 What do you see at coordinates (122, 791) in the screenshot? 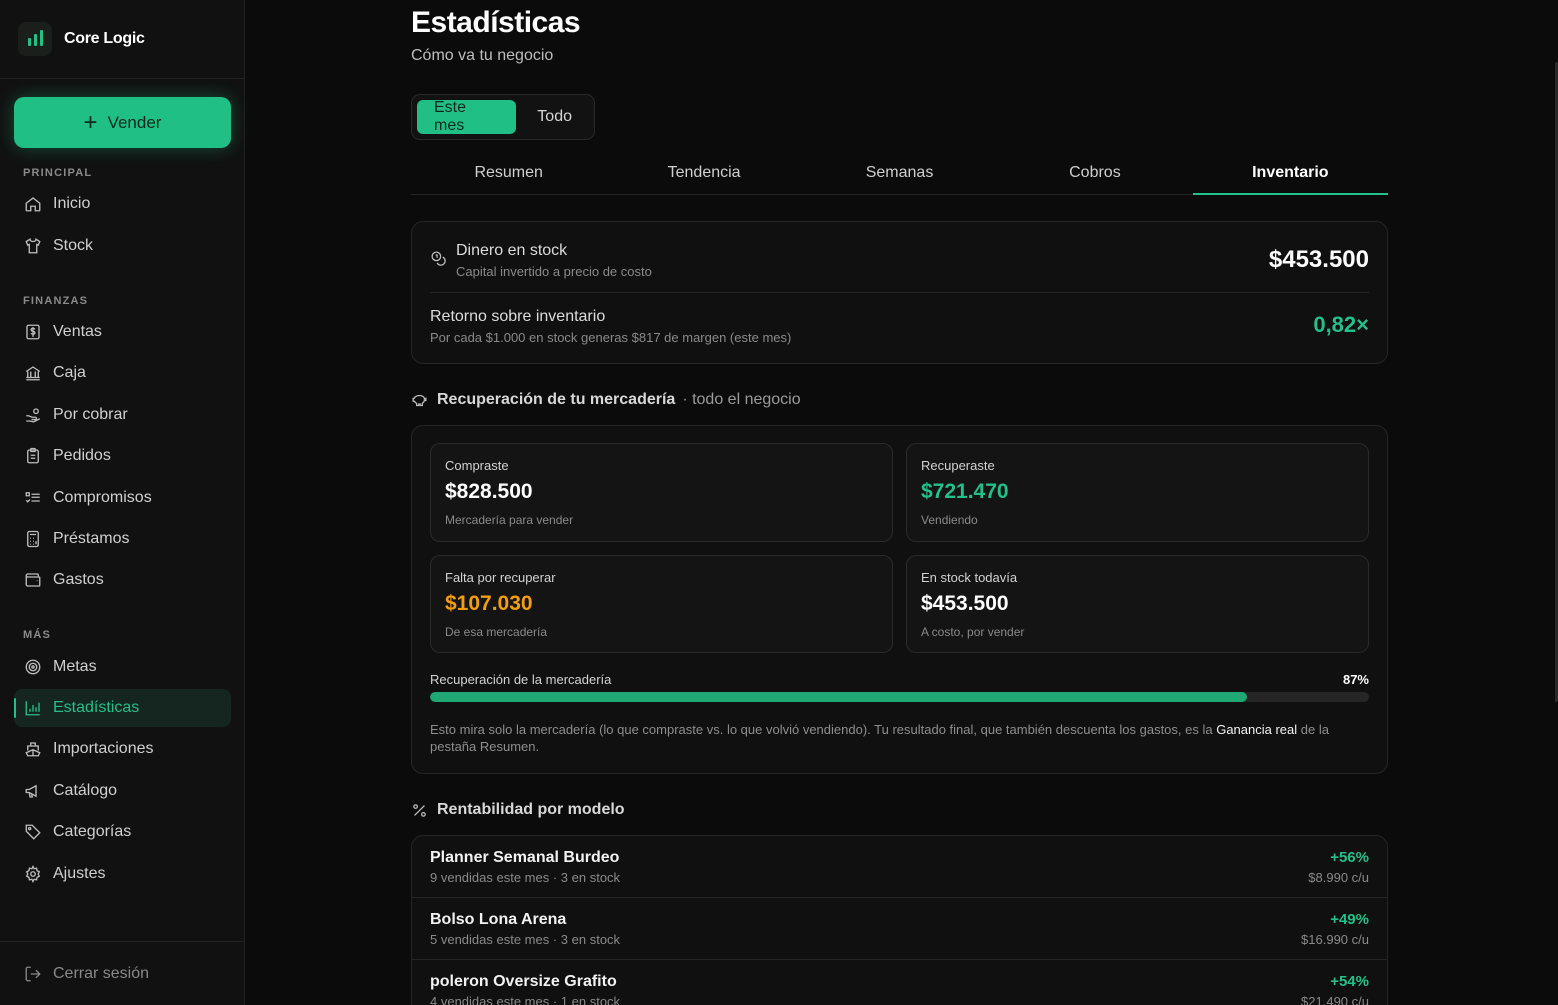
I see `sidebar-item-catalogo: Catálogo` at bounding box center [122, 791].